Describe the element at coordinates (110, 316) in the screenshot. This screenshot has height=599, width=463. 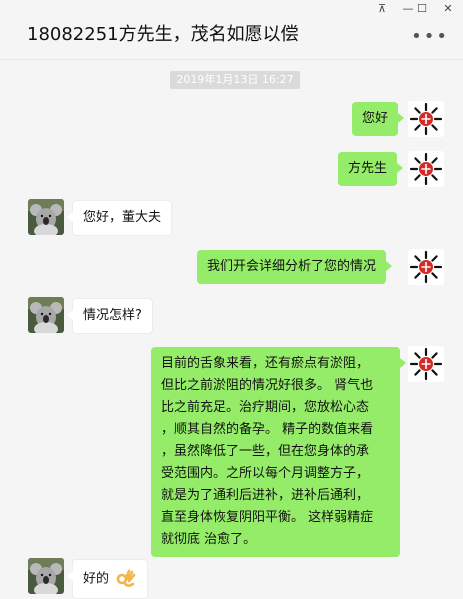
I see `message-bubble-contact: 情况怎样?` at that location.